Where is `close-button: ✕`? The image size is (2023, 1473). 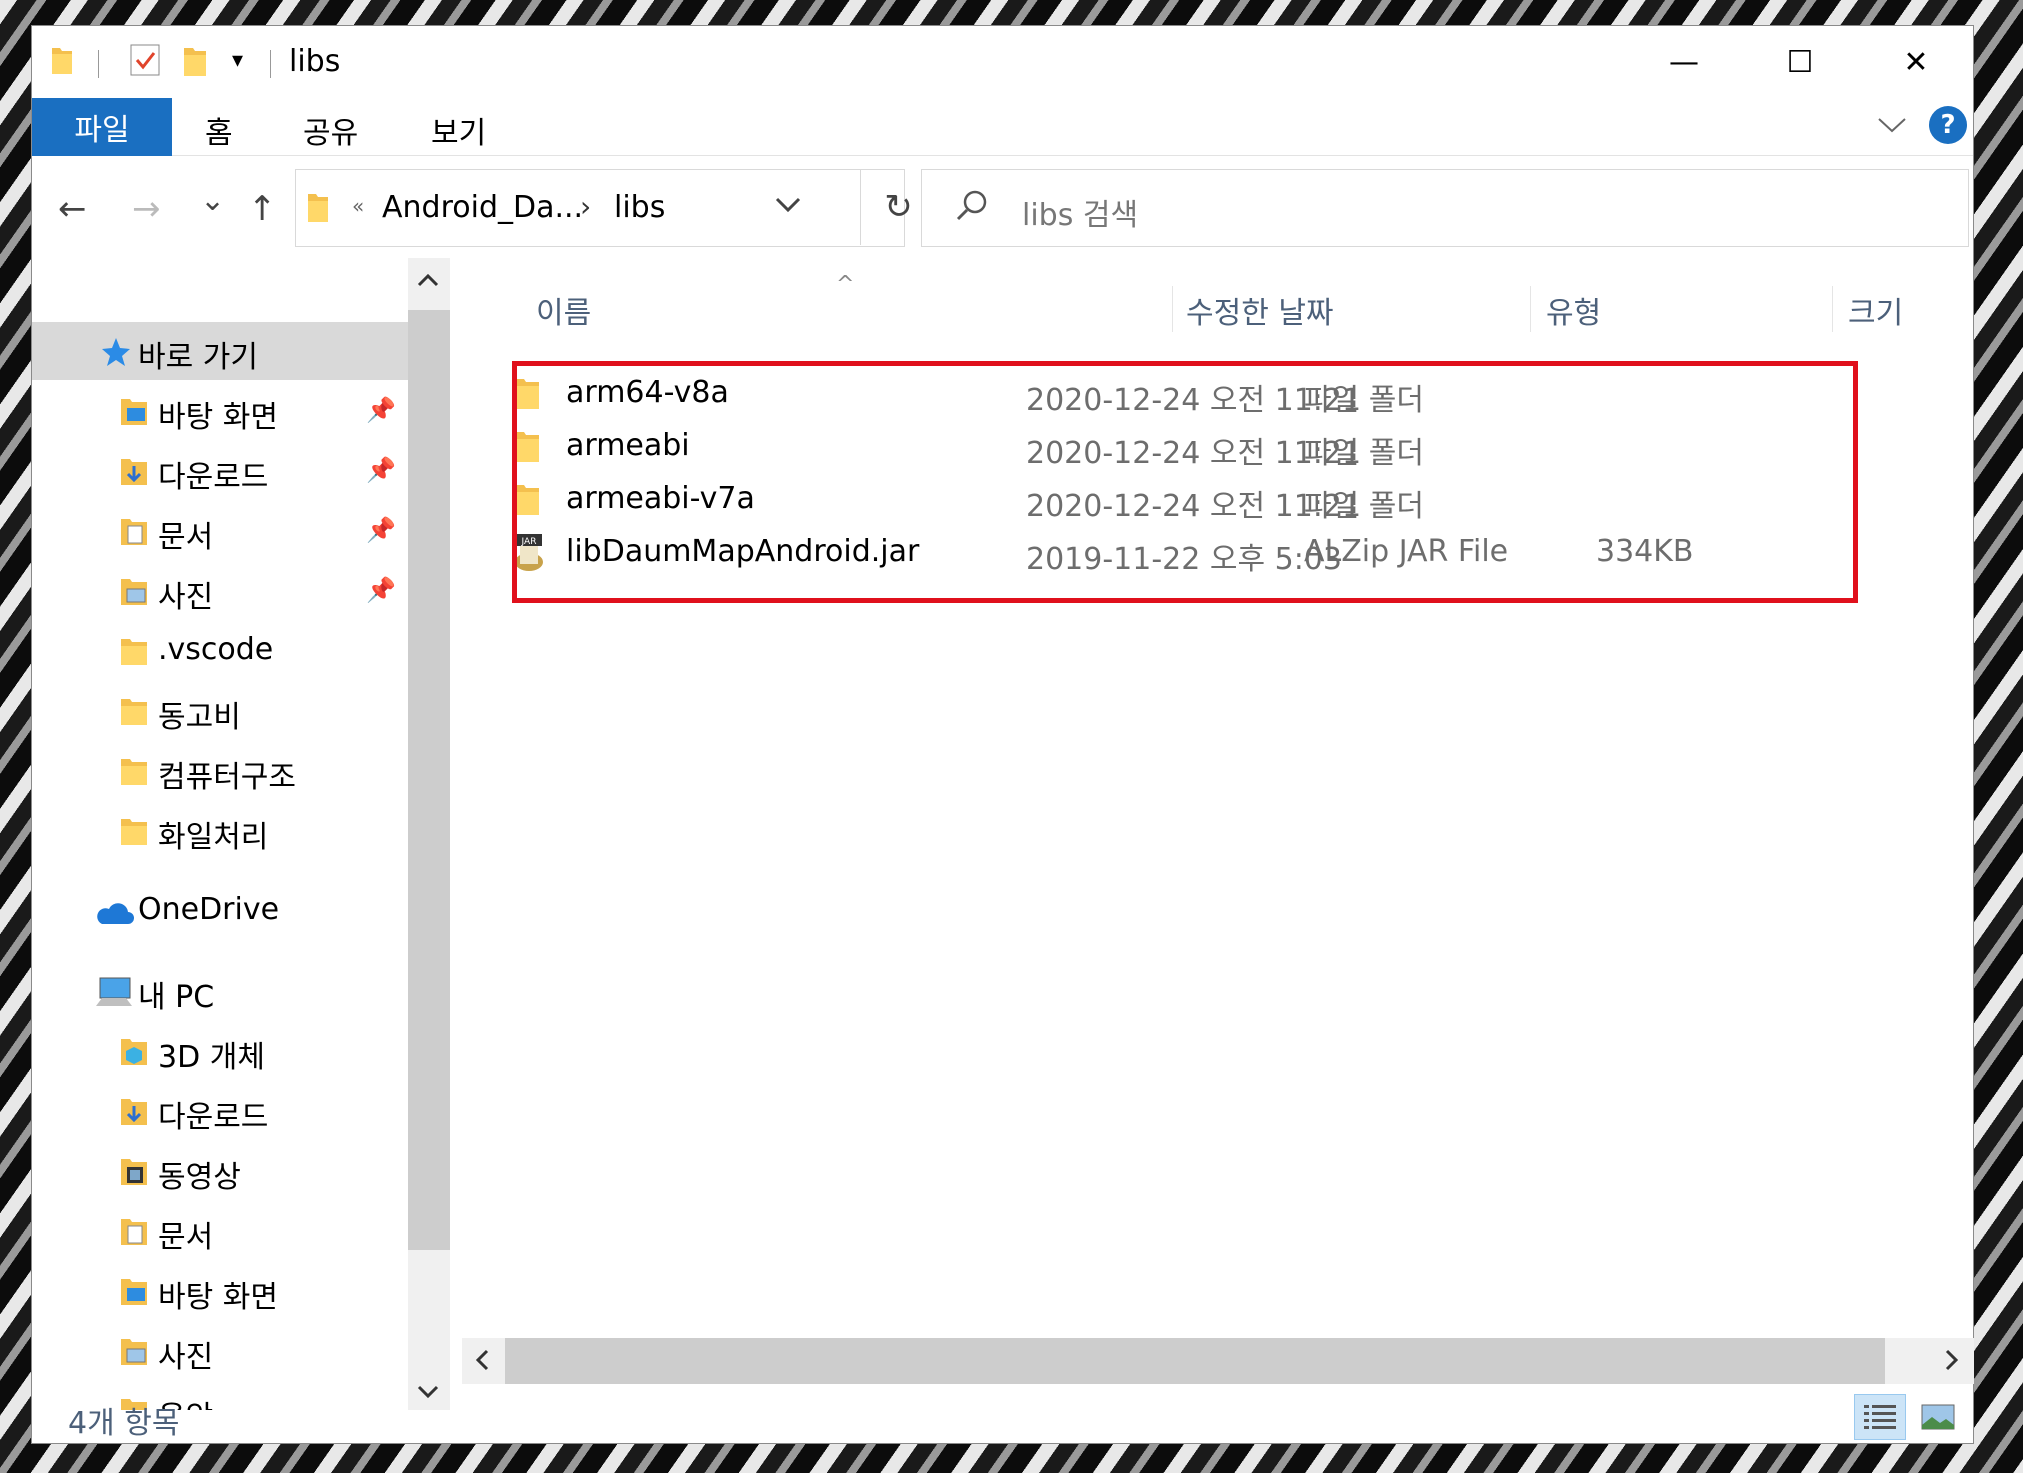 close-button: ✕ is located at coordinates (1916, 62).